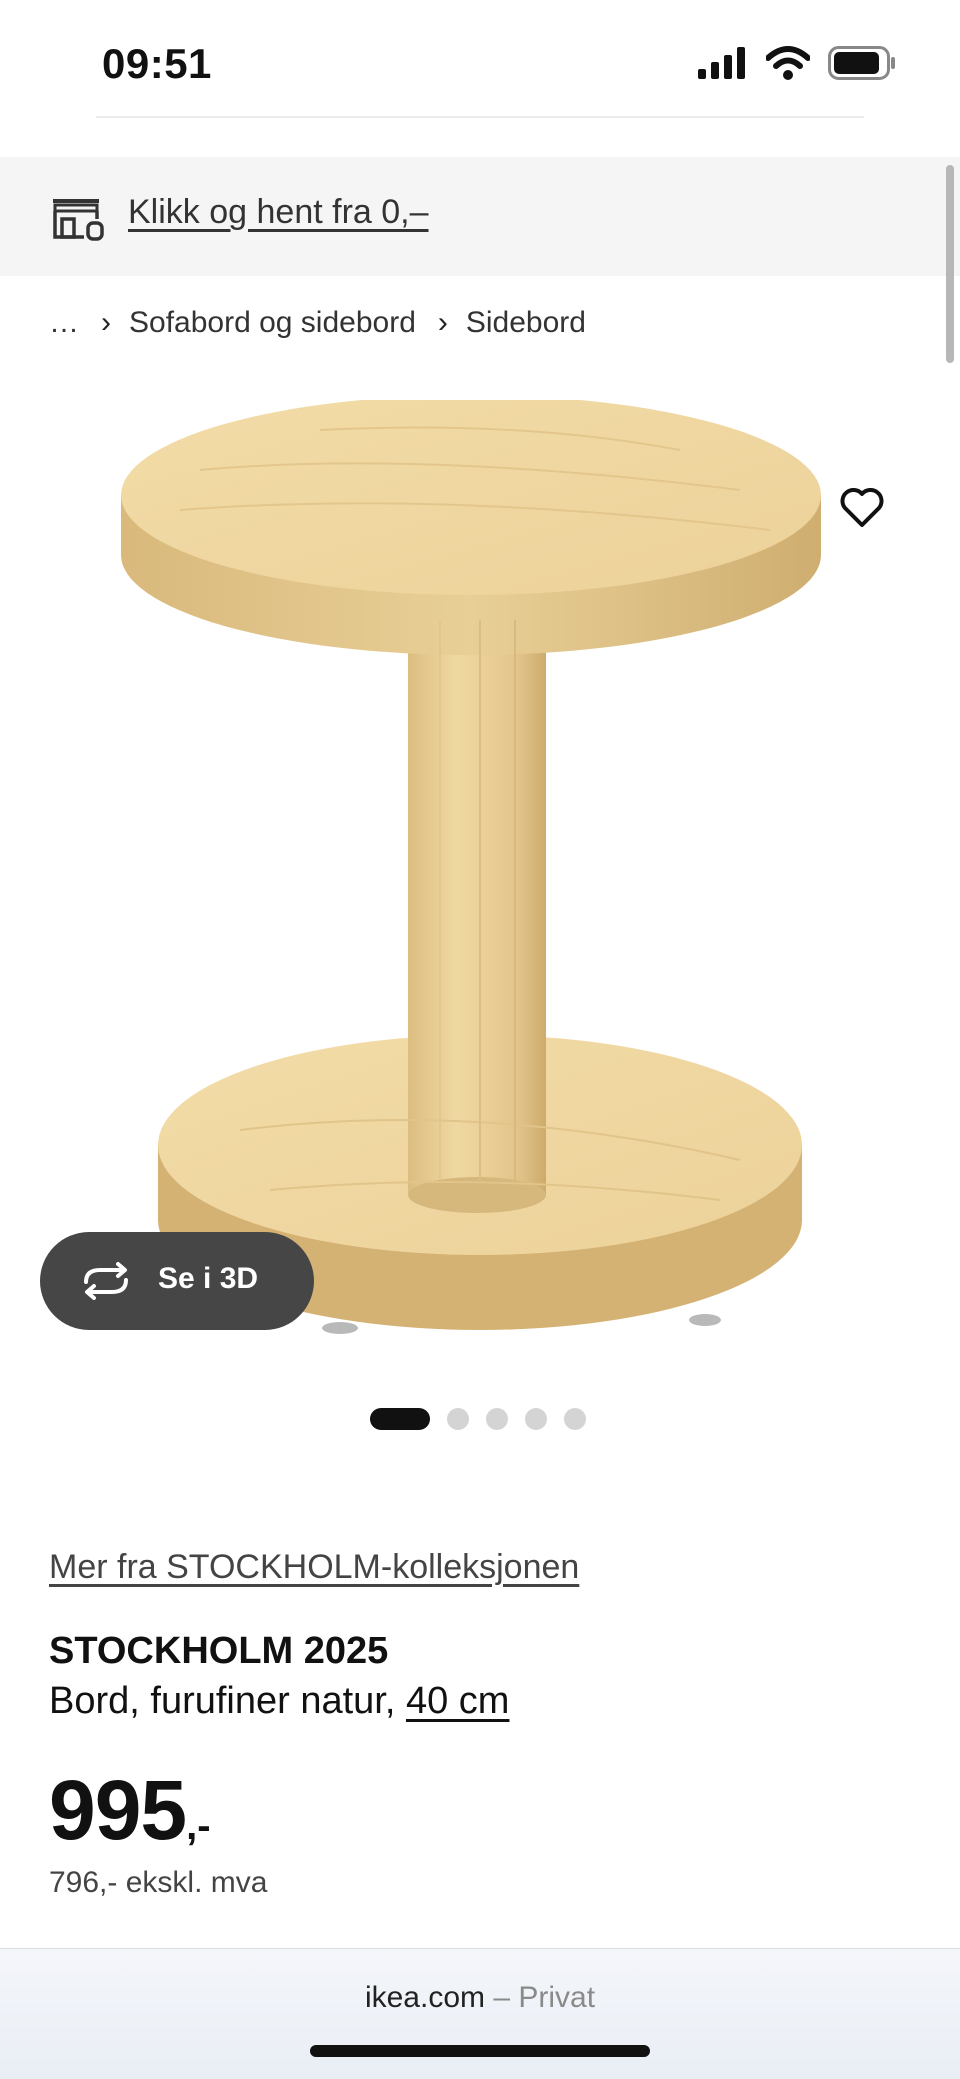 The width and height of the screenshot is (960, 2079). What do you see at coordinates (278, 212) in the screenshot?
I see `click-and-collect-link: Klikk og hent fra 0,–` at bounding box center [278, 212].